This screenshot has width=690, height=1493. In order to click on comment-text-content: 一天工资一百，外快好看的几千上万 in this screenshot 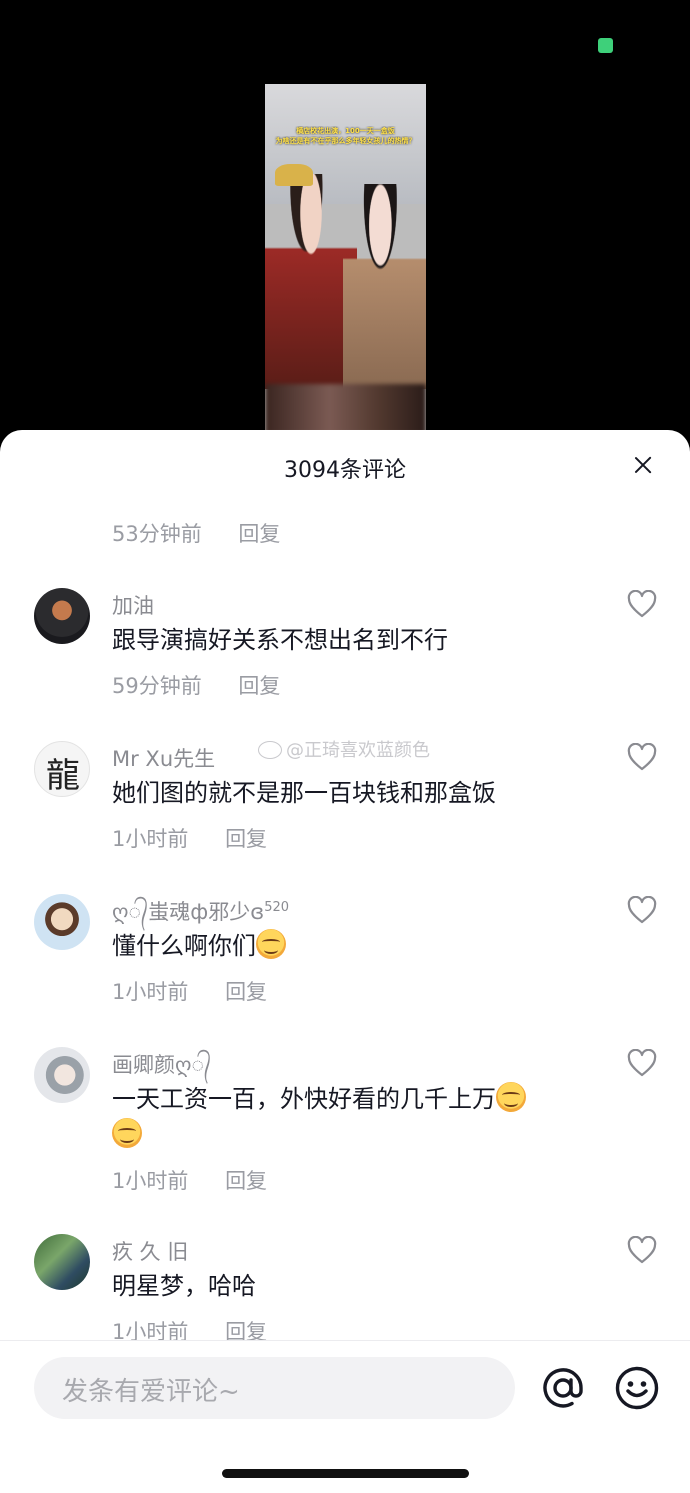, I will do `click(304, 1099)`.